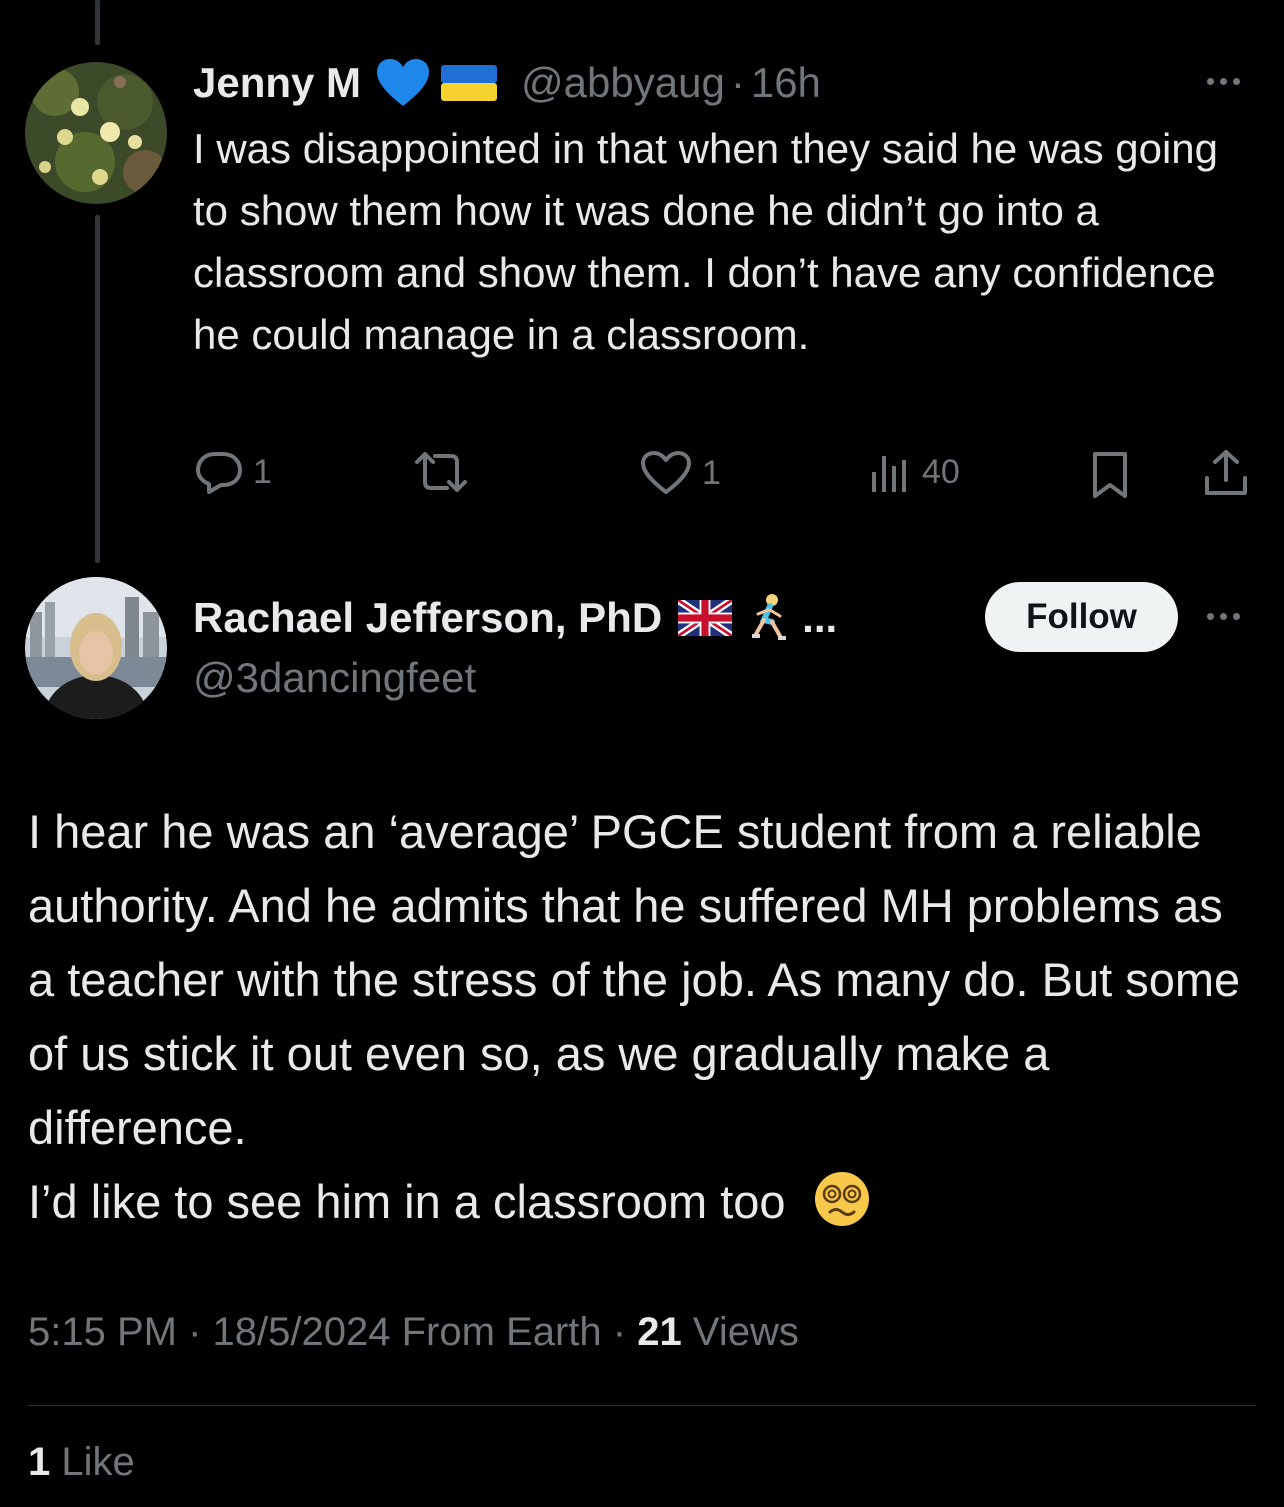 This screenshot has height=1507, width=1284. What do you see at coordinates (97, 22) in the screenshot?
I see `thread-line-top` at bounding box center [97, 22].